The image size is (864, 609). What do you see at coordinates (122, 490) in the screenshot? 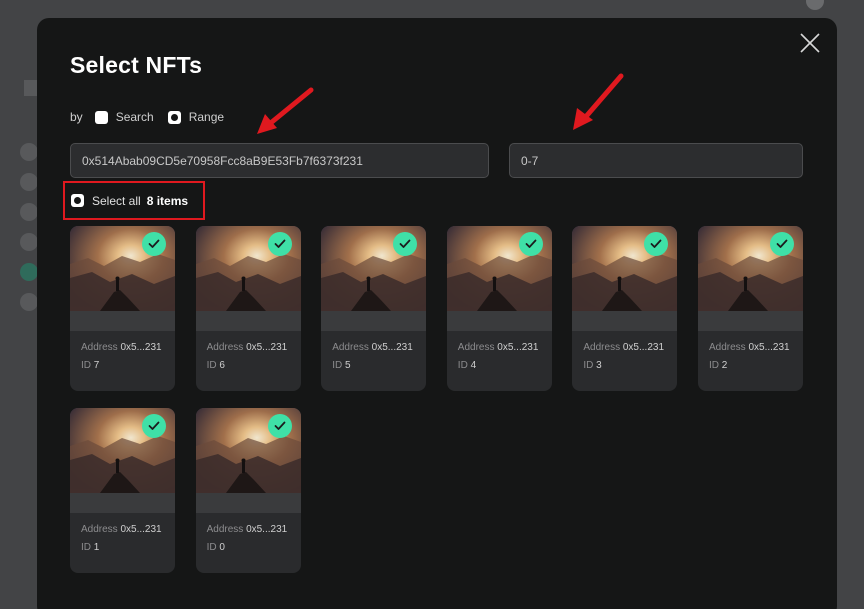
I see `nft-card: Address 0x5...231 ID 1` at bounding box center [122, 490].